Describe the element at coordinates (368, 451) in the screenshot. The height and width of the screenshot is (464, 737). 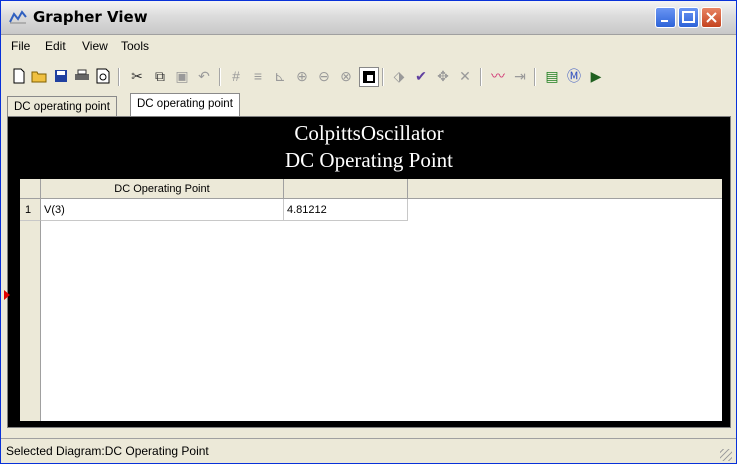
I see `status-bar: Selected Diagram:DC Operating Point` at that location.